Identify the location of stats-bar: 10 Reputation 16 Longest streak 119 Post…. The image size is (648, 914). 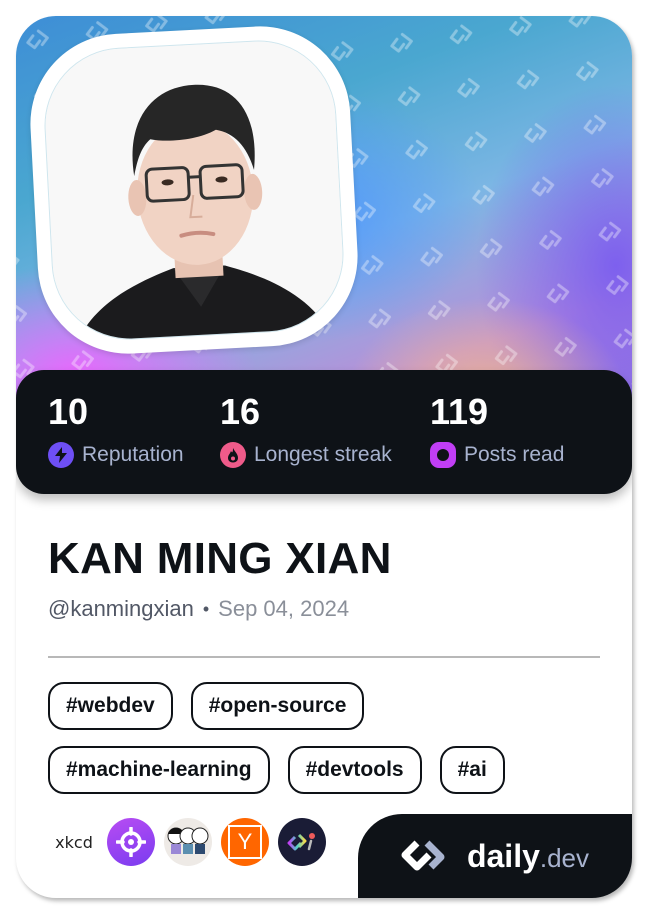
(324, 432).